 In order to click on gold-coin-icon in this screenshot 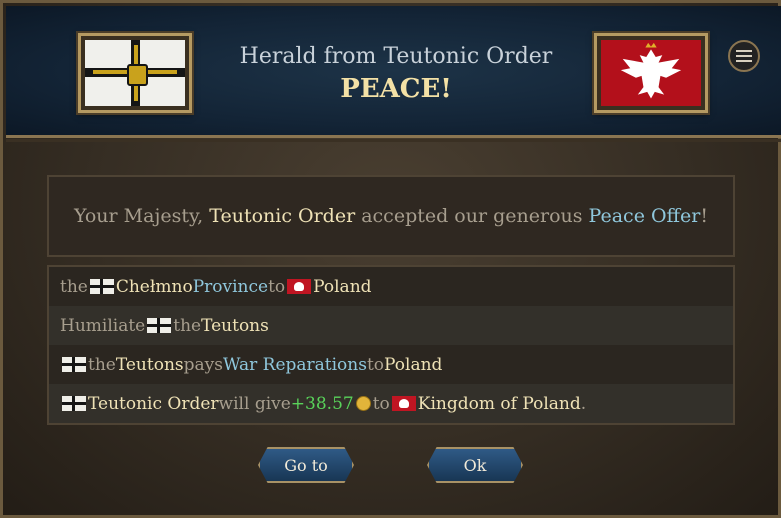, I will do `click(363, 403)`.